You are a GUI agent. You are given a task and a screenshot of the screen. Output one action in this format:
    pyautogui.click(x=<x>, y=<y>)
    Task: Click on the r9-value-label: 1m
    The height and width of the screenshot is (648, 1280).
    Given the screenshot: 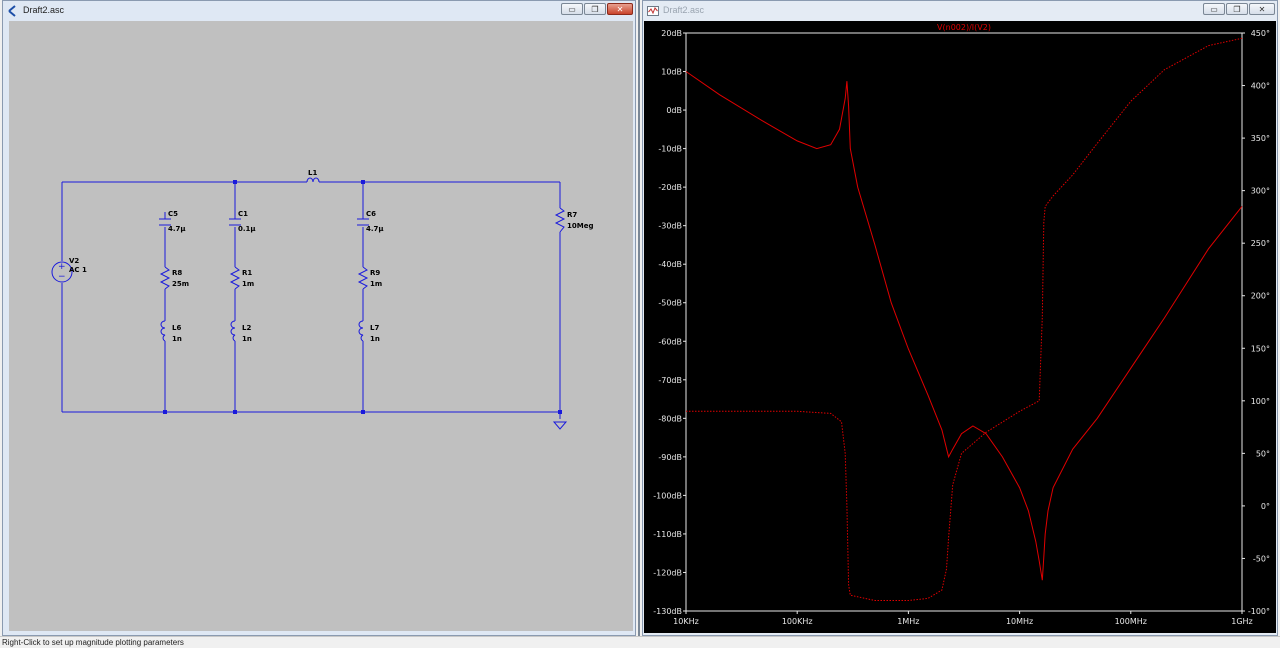 What is the action you would take?
    pyautogui.click(x=376, y=284)
    